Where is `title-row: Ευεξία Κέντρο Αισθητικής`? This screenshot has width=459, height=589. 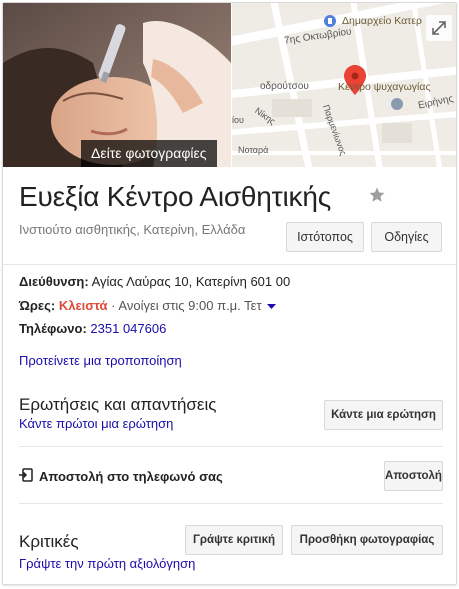 title-row: Ευεξία Κέντρο Αισθητικής is located at coordinates (229, 199).